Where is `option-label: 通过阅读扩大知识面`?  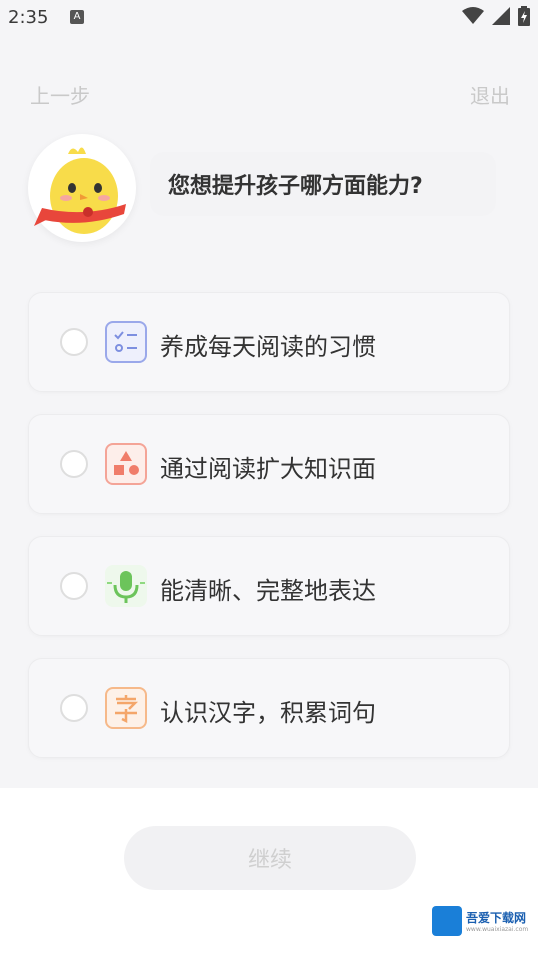 option-label: 通过阅读扩大知识面 is located at coordinates (268, 469).